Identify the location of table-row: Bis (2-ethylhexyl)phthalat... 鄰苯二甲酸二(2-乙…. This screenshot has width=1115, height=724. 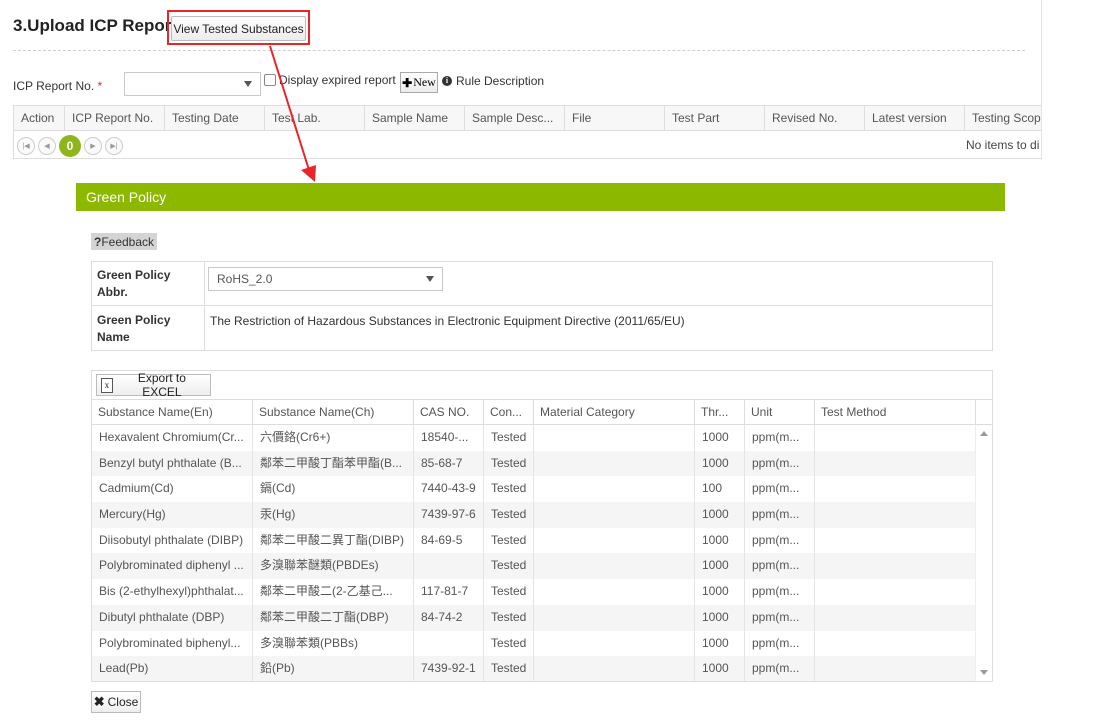
(542, 592).